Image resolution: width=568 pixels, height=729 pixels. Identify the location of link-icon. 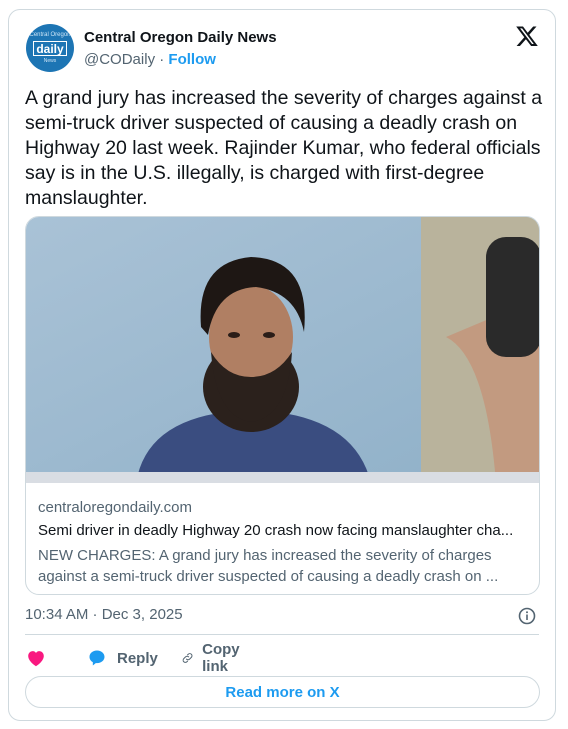
(187, 658).